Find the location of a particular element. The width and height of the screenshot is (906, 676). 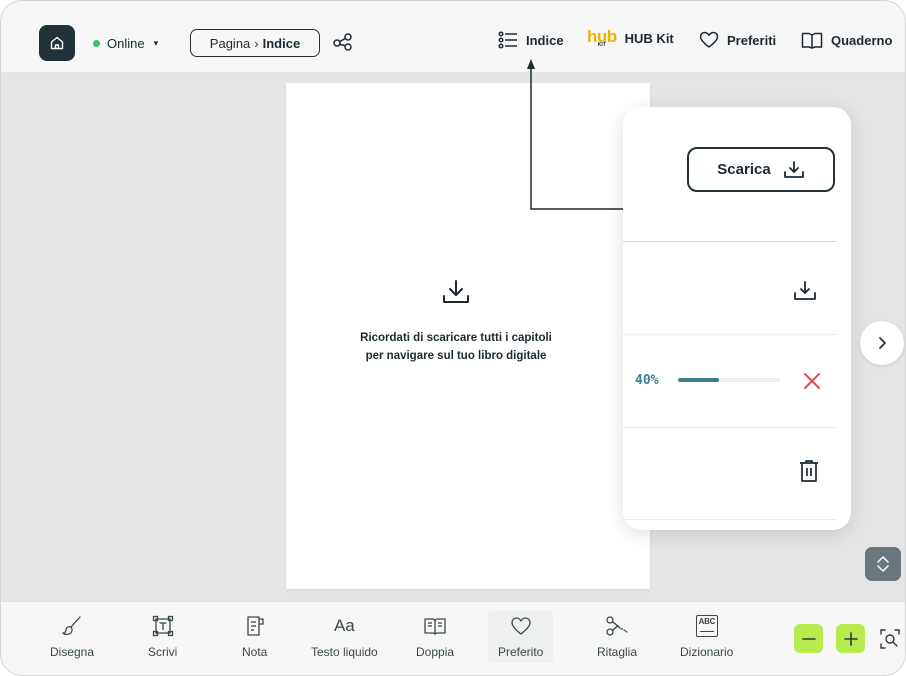

chevron-up-down-icon is located at coordinates (883, 564).